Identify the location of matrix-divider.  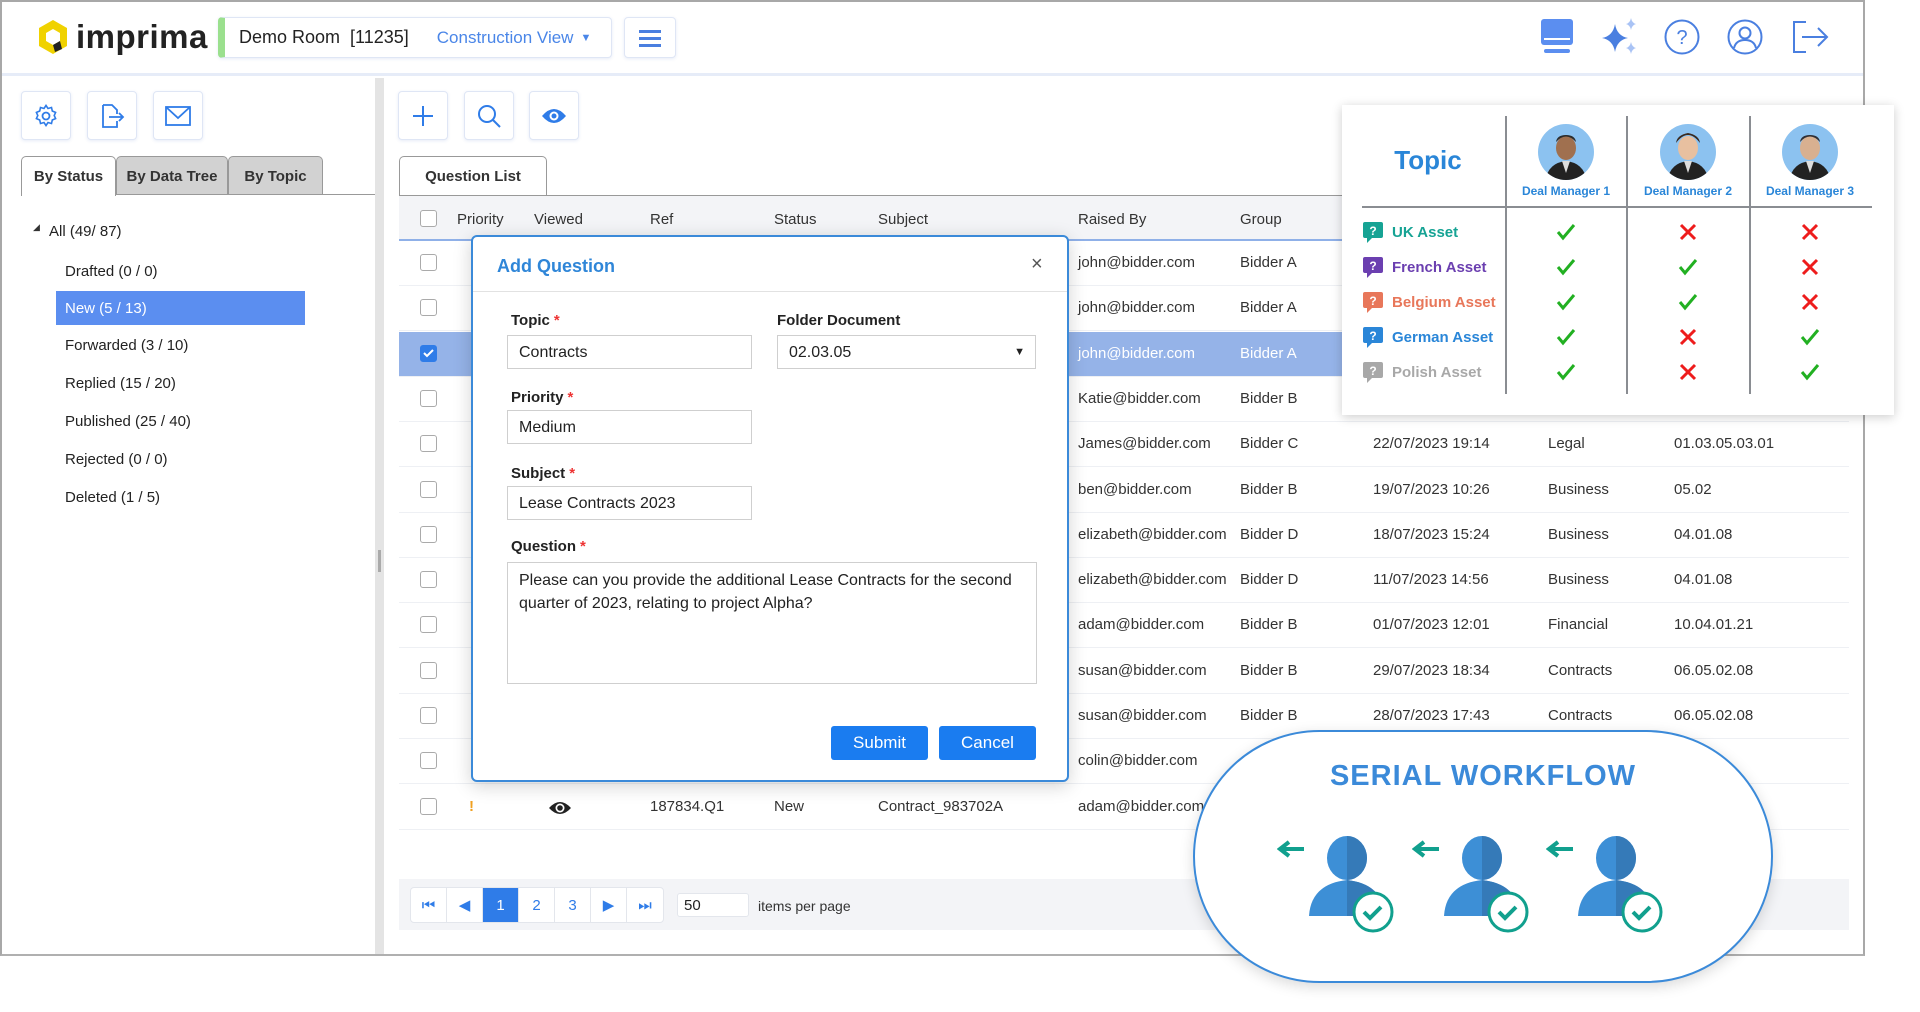
(1627, 255).